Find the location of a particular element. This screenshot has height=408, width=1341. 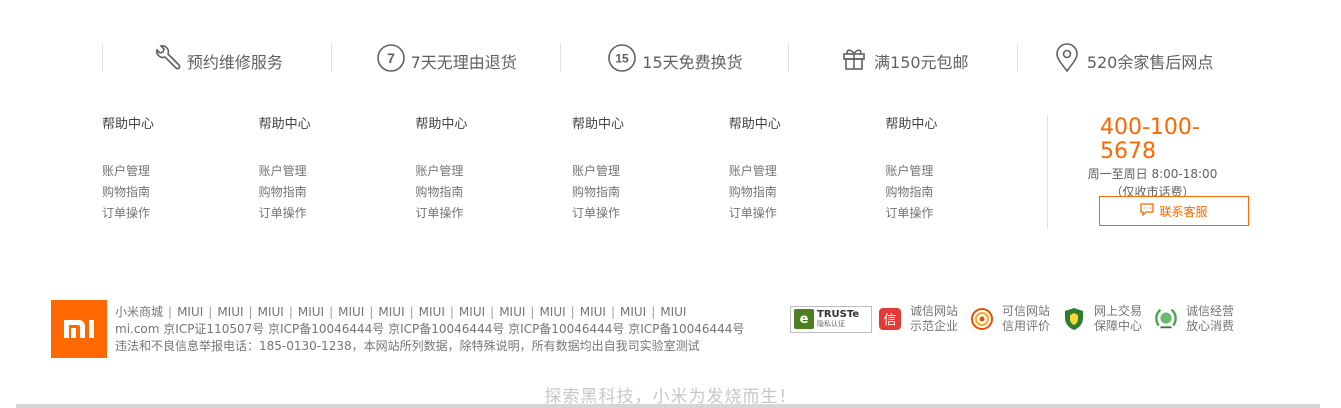

badge-text: 诚信网站 示范企业 is located at coordinates (934, 319).